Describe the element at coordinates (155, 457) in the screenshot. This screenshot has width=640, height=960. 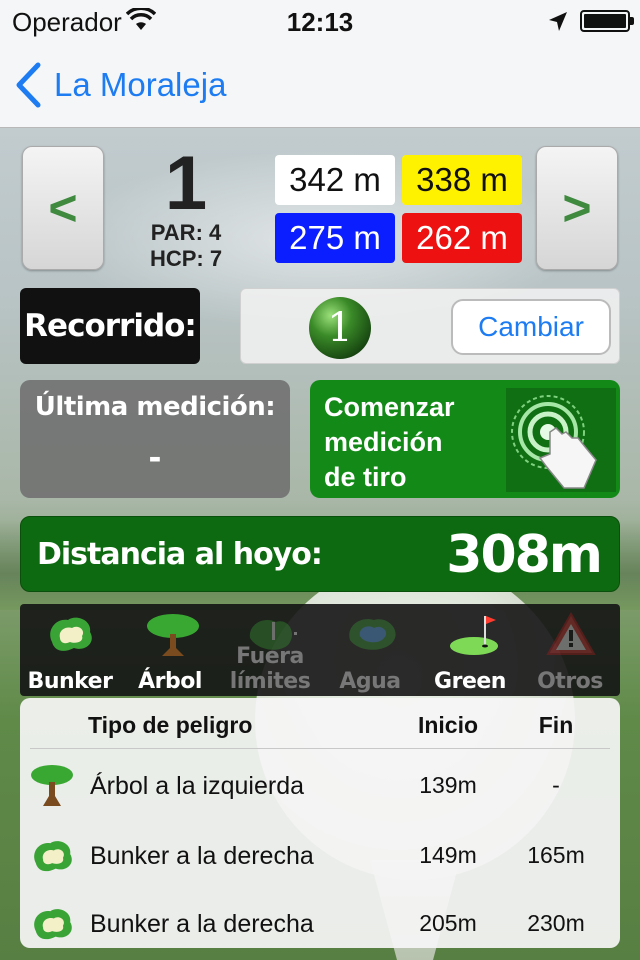
I see `last-measurement-value: -` at that location.